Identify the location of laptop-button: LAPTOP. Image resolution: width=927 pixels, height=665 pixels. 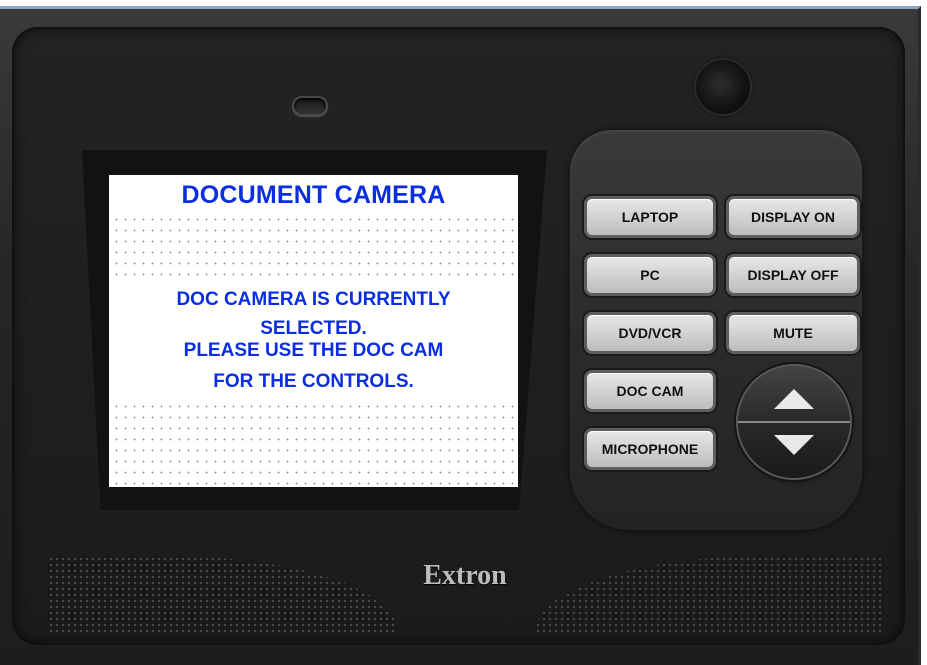
(650, 217).